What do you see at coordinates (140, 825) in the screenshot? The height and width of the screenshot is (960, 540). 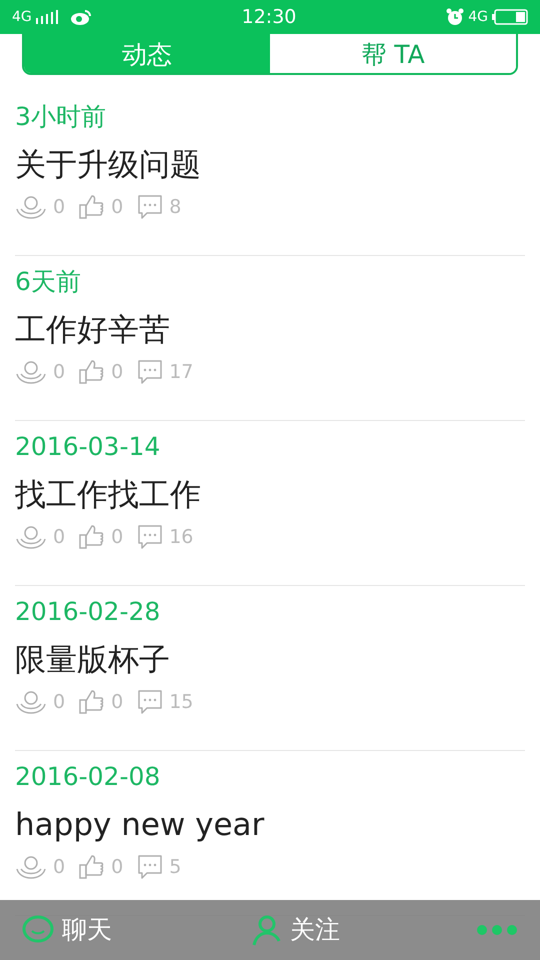 I see `post-title: happy new year` at bounding box center [140, 825].